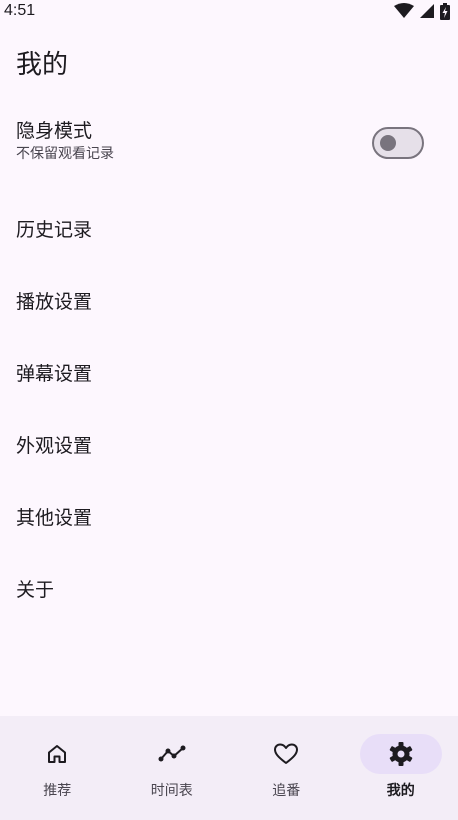 The height and width of the screenshot is (820, 458). I want to click on bottom-navigation-bar: 推荐 时间表 追番 我的, so click(229, 768).